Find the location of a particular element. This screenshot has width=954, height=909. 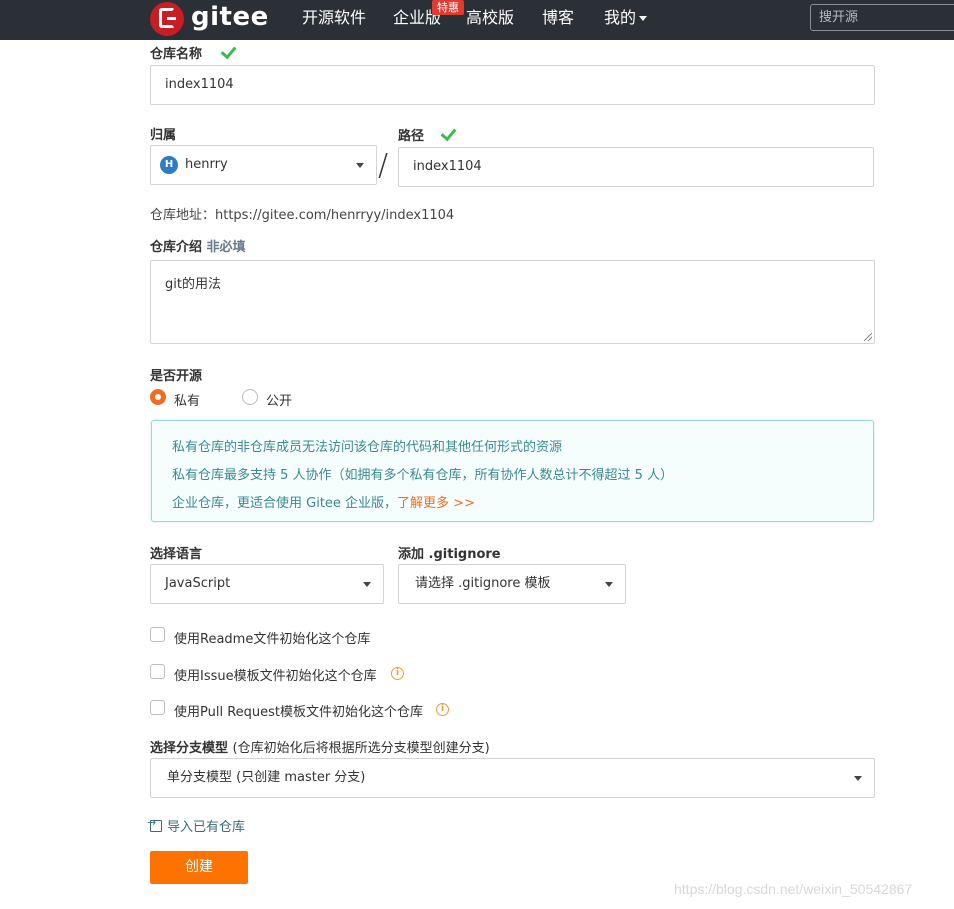

brand-name: gitee is located at coordinates (230, 17).